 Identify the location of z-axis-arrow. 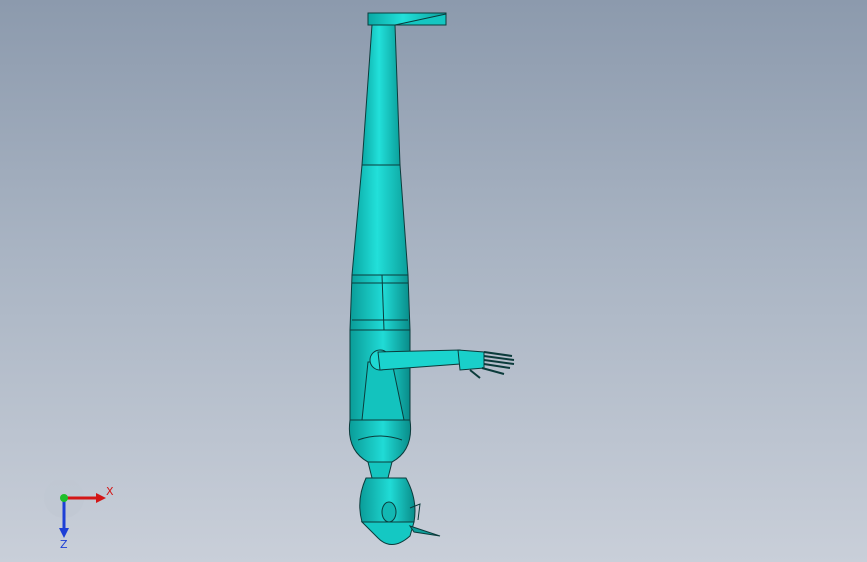
(64, 533).